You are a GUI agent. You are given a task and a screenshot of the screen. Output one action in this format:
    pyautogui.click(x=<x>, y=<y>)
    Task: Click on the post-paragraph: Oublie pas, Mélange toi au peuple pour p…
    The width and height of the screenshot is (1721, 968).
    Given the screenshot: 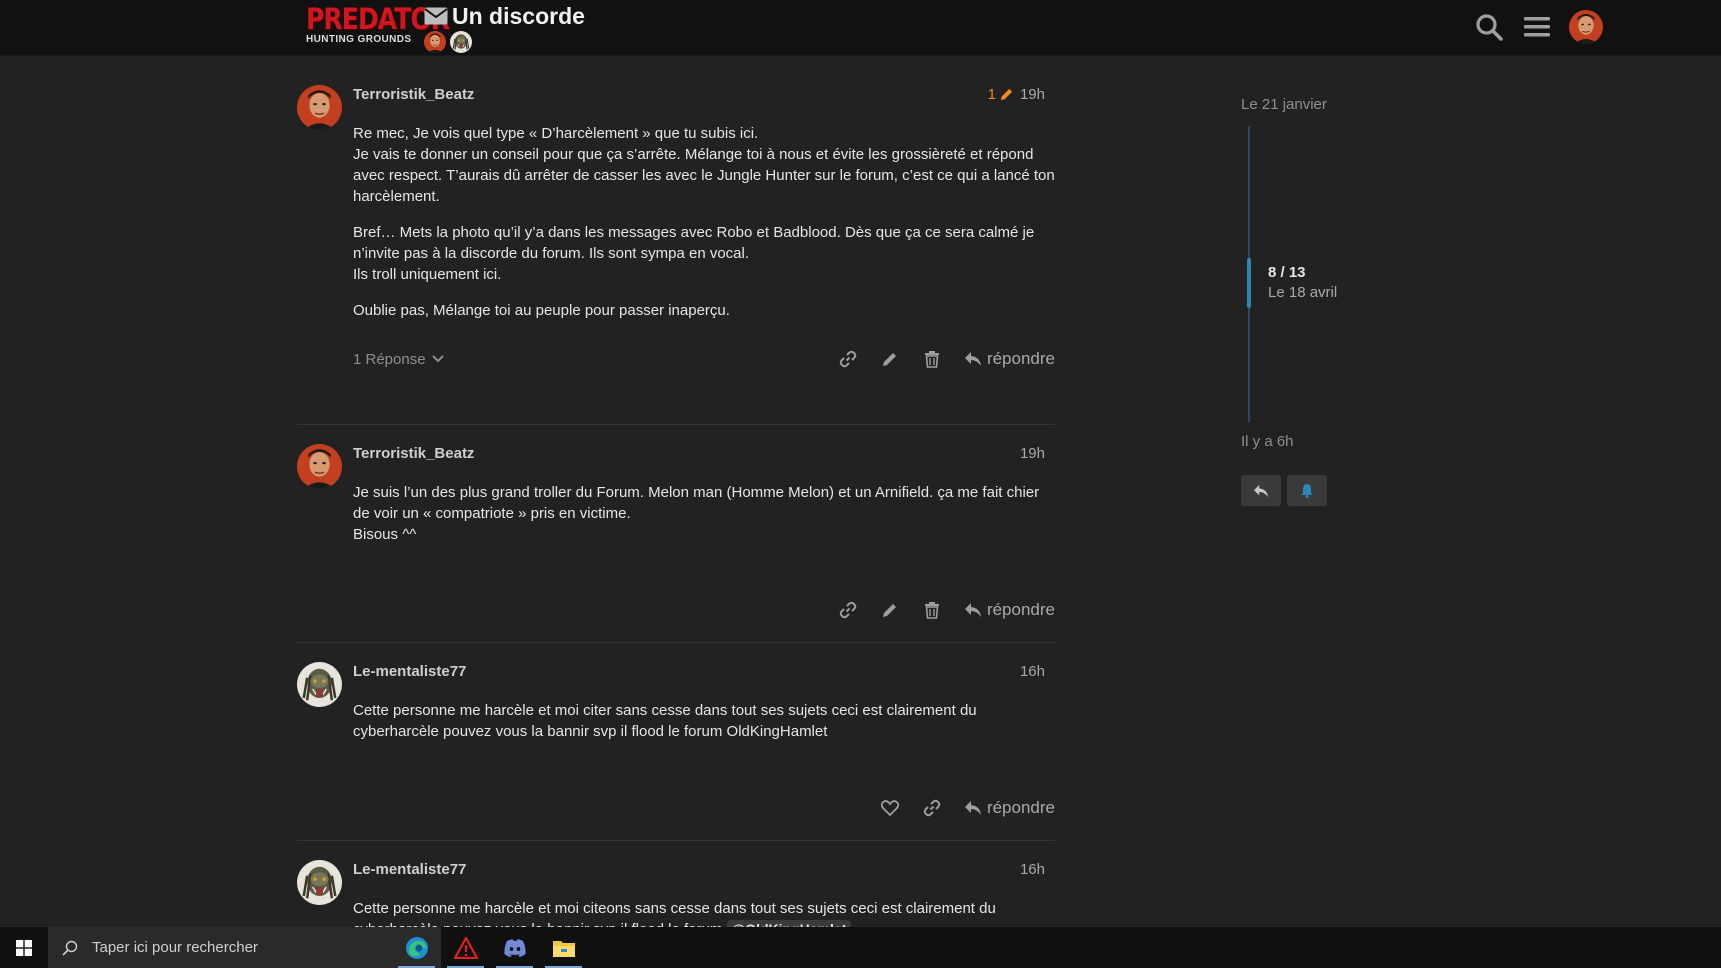 What is the action you would take?
    pyautogui.click(x=541, y=310)
    